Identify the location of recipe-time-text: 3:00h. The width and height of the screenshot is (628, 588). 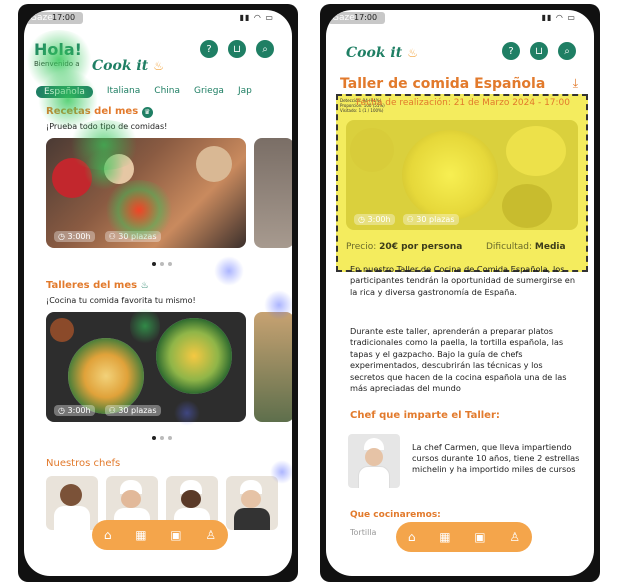
(79, 236).